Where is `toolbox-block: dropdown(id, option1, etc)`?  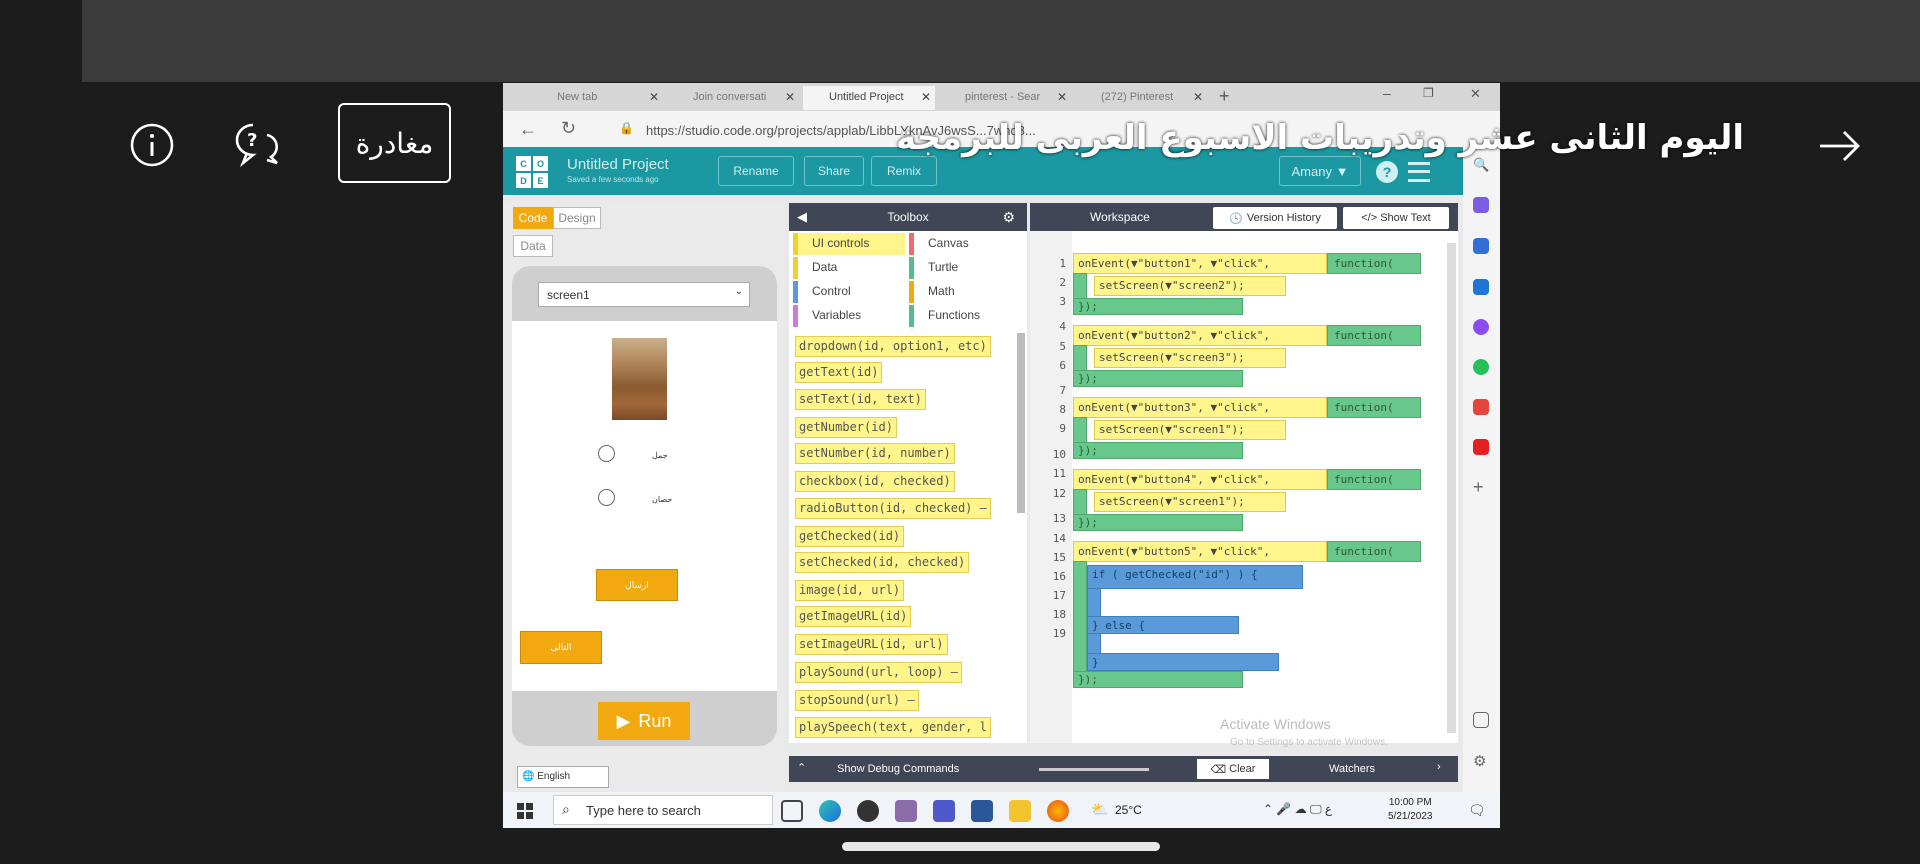
toolbox-block: dropdown(id, option1, etc) is located at coordinates (893, 346).